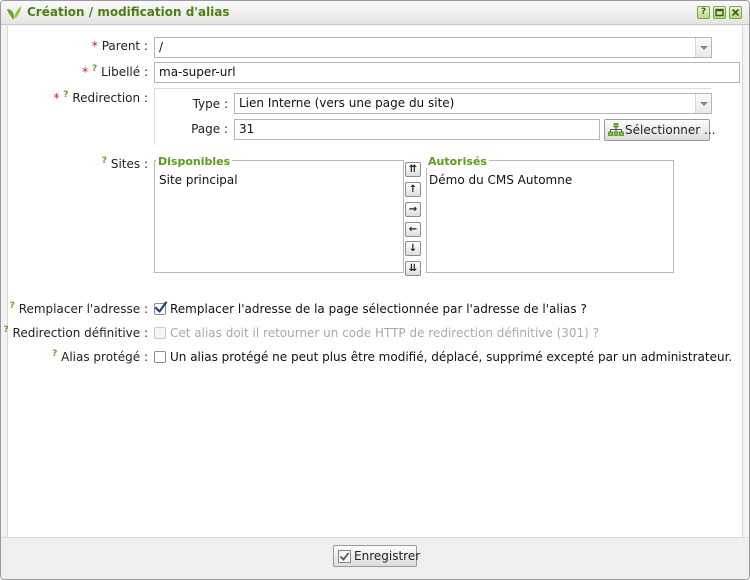  Describe the element at coordinates (115, 71) in the screenshot. I see `libelle-label: * ? Libellé :` at that location.